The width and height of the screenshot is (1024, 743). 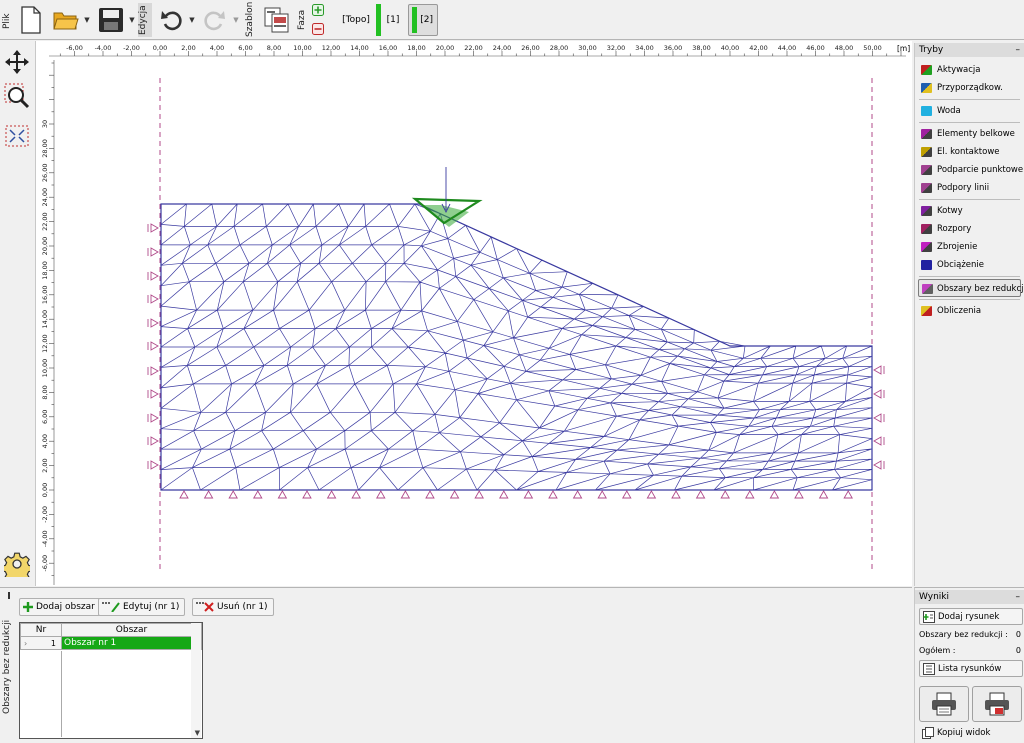 What do you see at coordinates (587, 48) in the screenshot?
I see `x-tick-label: 30,00` at bounding box center [587, 48].